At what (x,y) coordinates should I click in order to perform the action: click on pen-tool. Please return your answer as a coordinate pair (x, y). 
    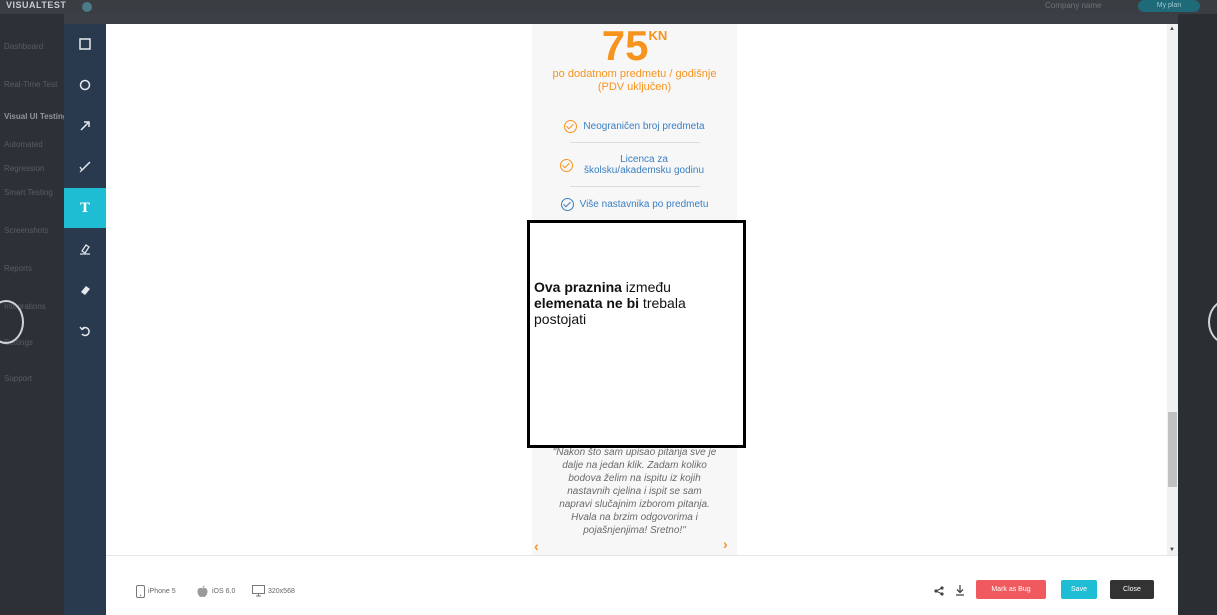
    Looking at the image, I should click on (85, 167).